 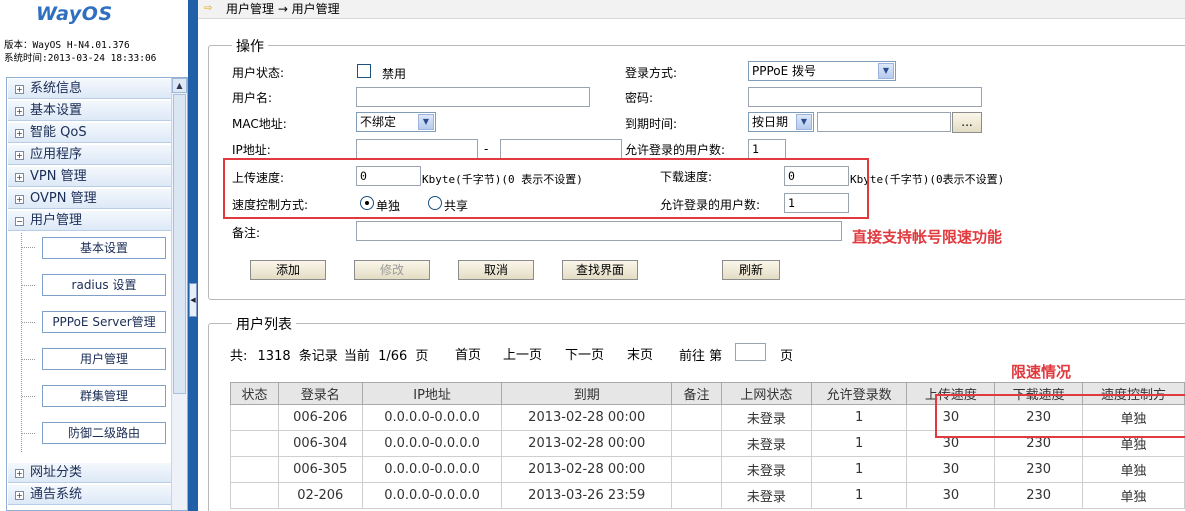 I want to click on scroll-thumb, so click(x=179, y=244).